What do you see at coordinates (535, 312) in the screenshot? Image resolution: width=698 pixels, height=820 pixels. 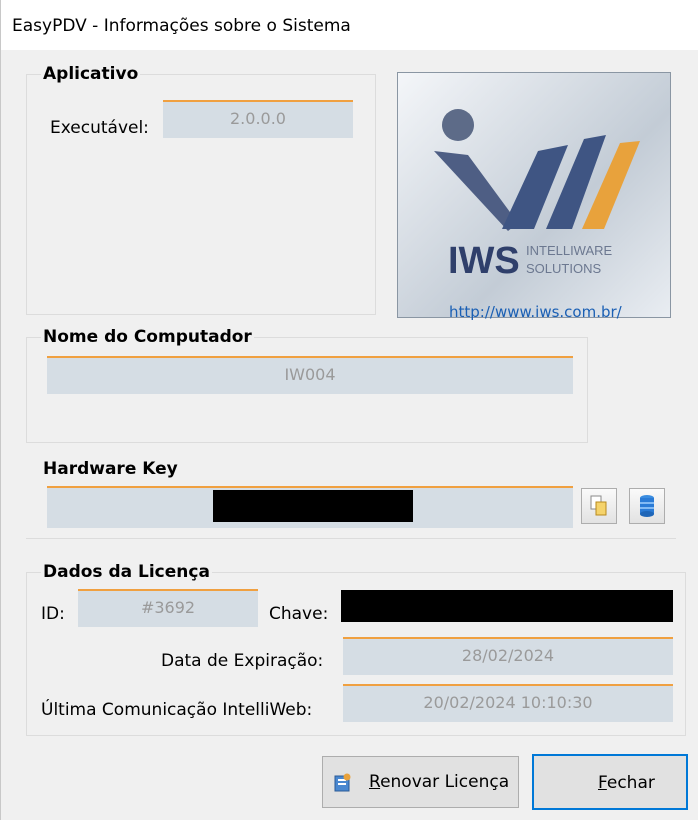 I see `website-link: http://www.iws.com.br/` at bounding box center [535, 312].